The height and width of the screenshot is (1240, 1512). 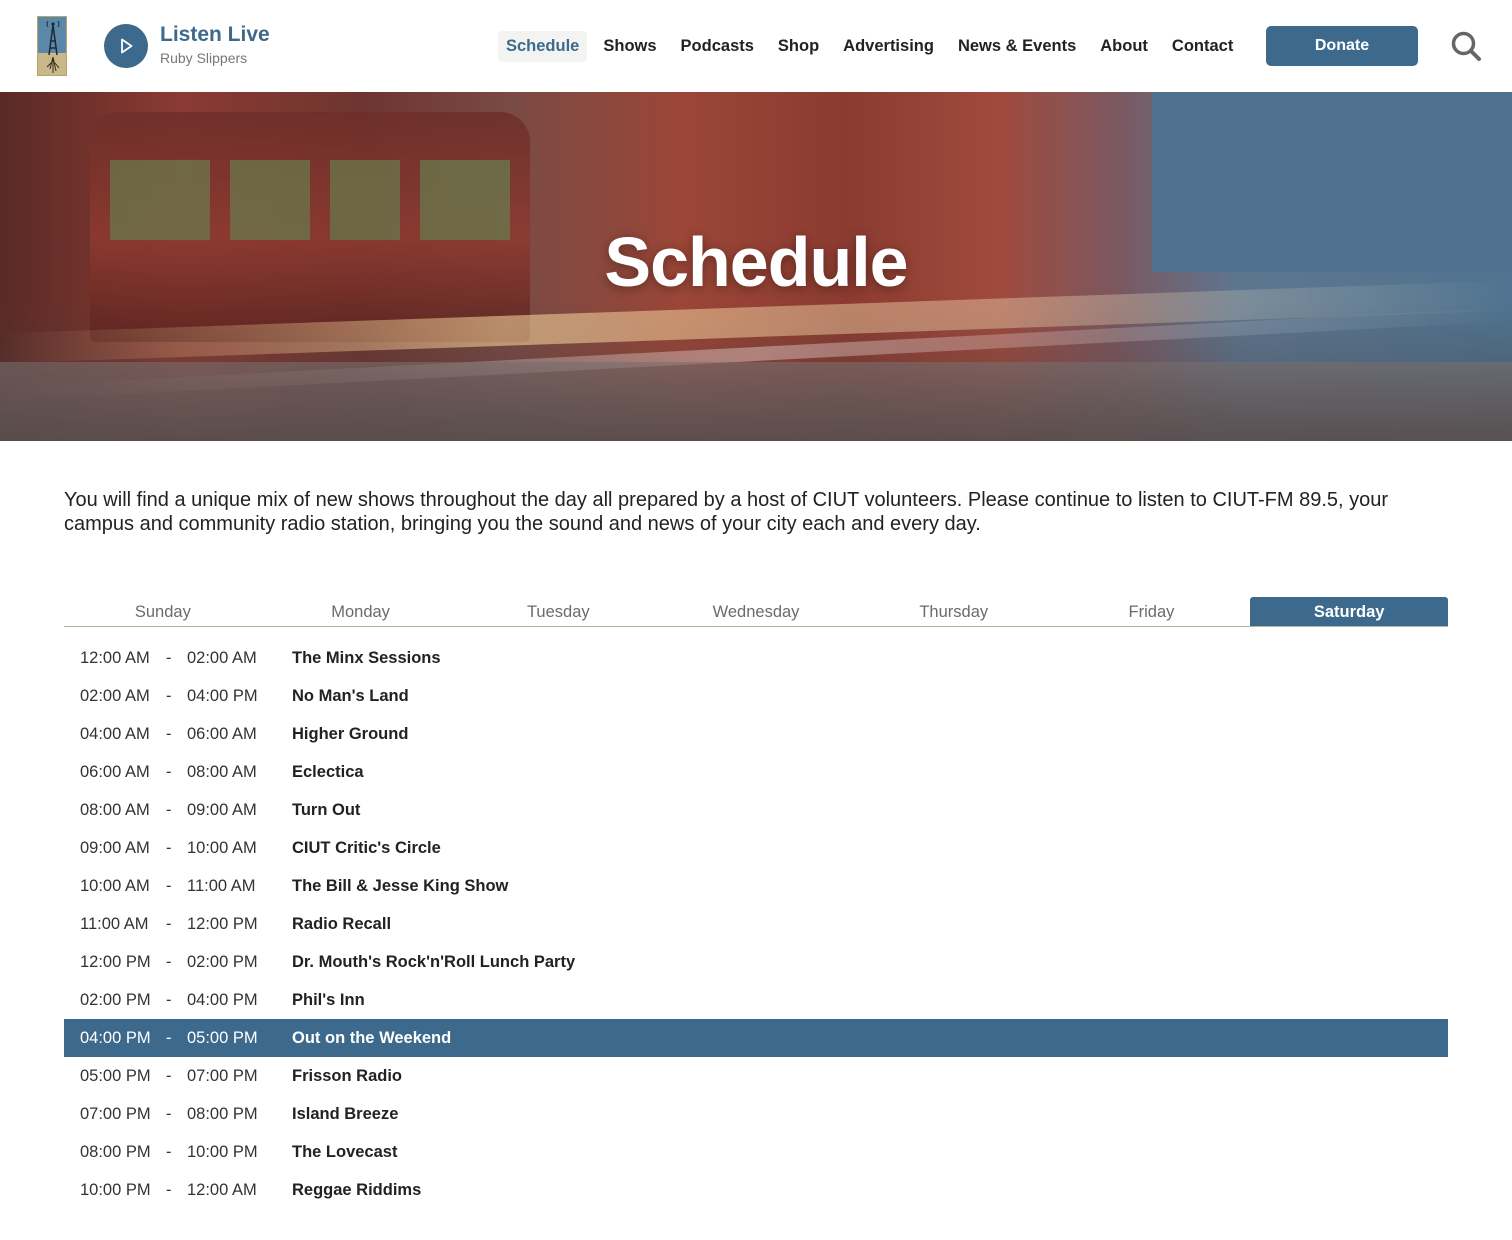 I want to click on schedule-row: 11:00 AM -12:00 PM Radio Recall, so click(x=756, y=924).